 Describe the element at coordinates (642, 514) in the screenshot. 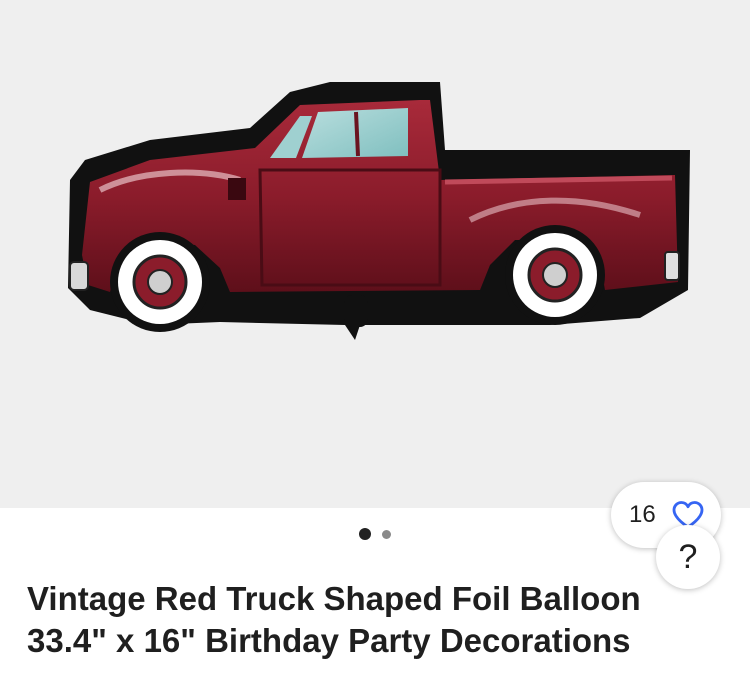

I see `watch-count: 16` at that location.